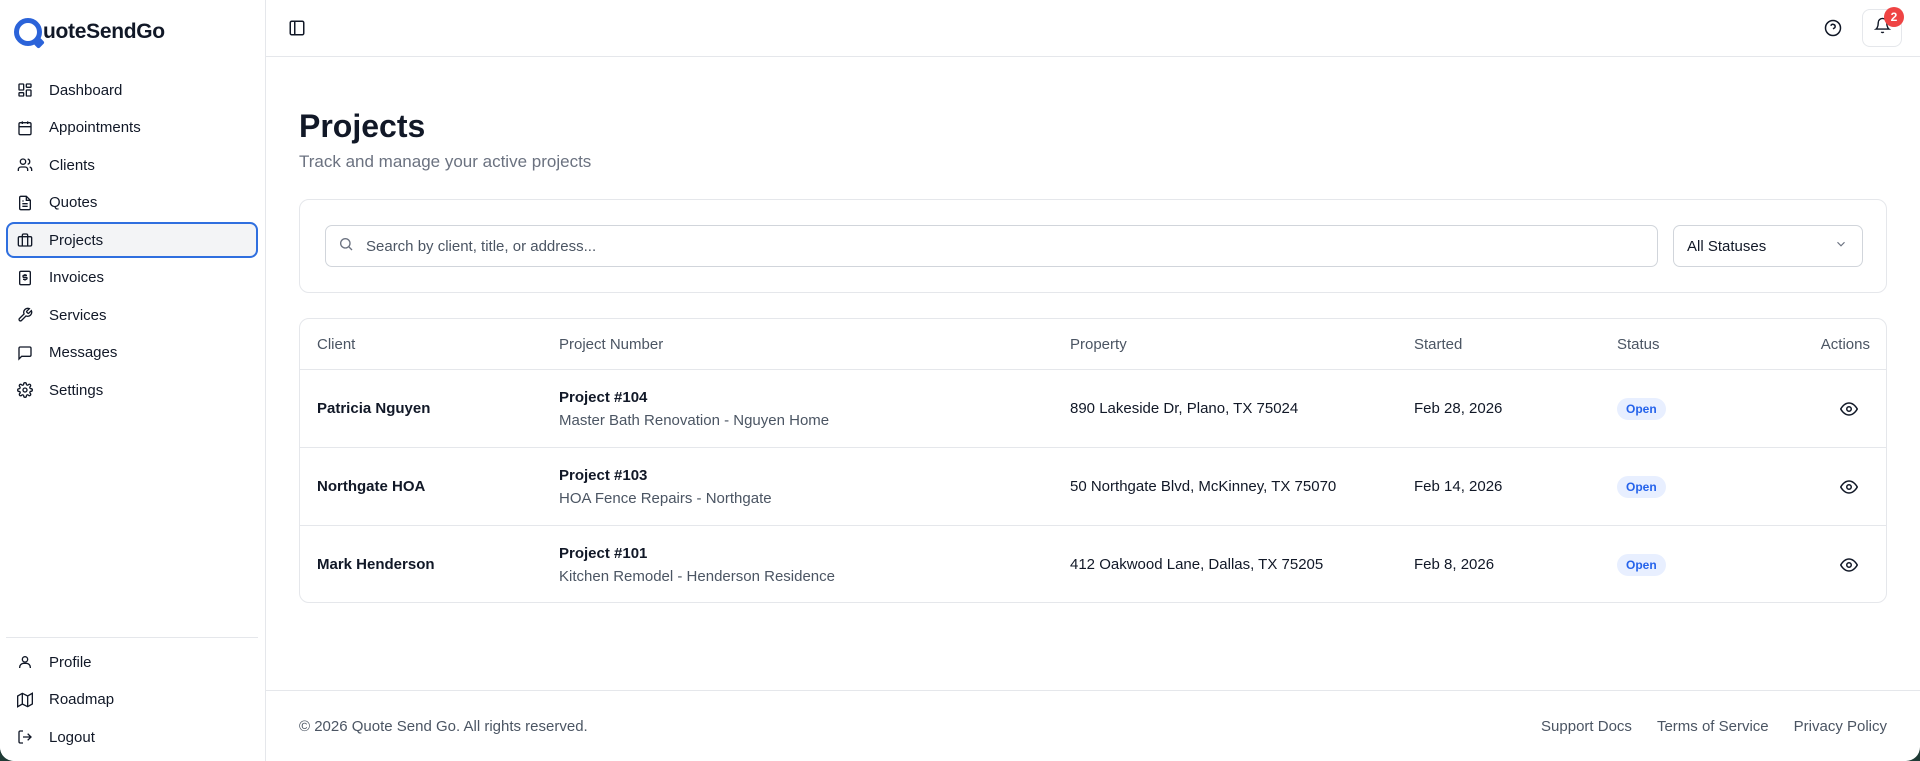  I want to click on sidebar-item-label: Logout, so click(72, 737).